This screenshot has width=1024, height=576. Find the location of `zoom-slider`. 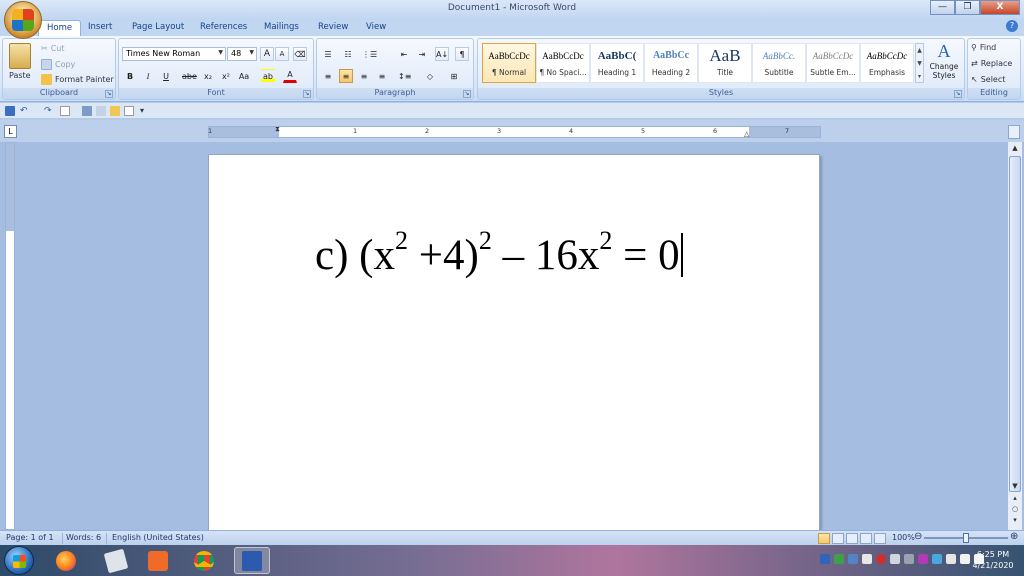

zoom-slider is located at coordinates (966, 538).